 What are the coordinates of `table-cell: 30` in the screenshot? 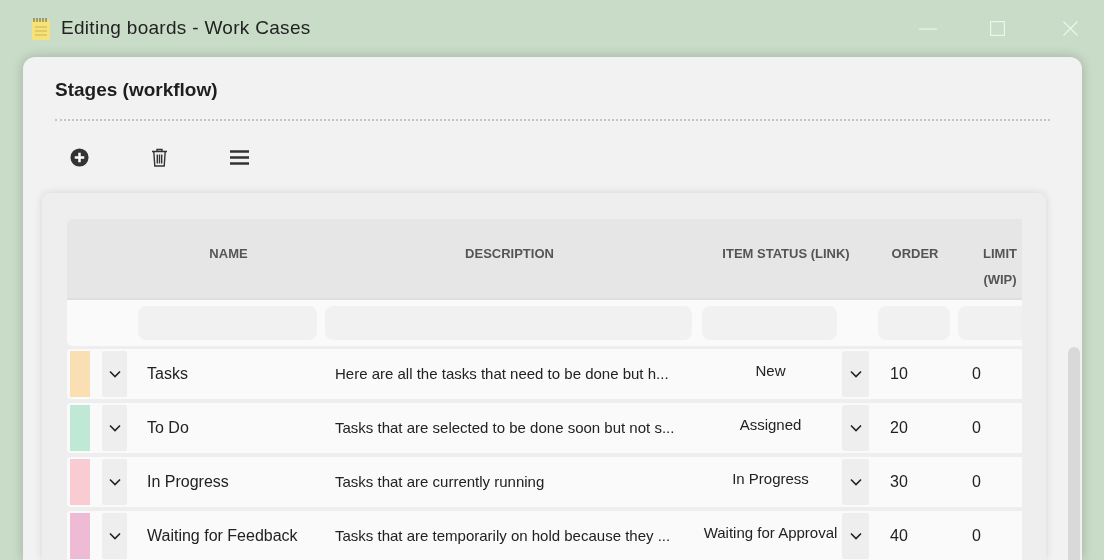 It's located at (899, 481).